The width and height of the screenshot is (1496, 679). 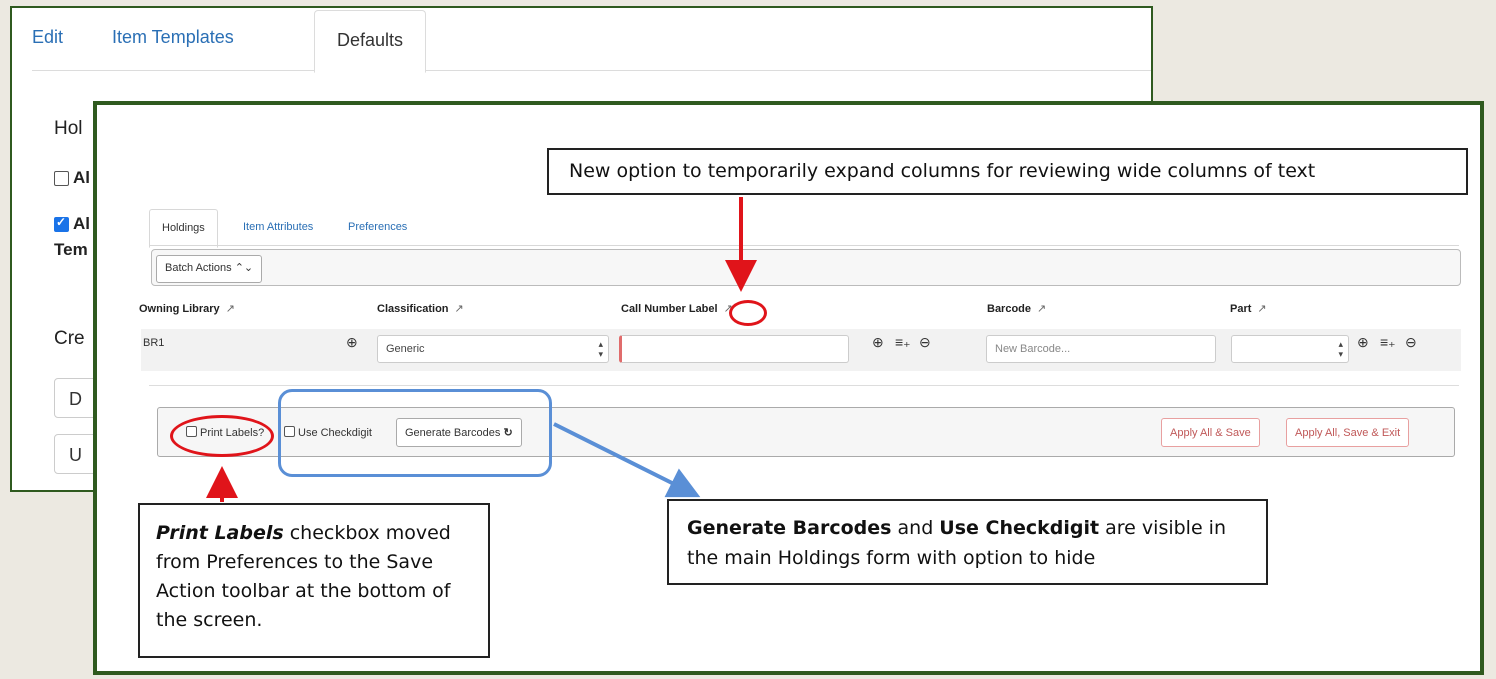 What do you see at coordinates (915, 528) in the screenshot?
I see `callout-and: and` at bounding box center [915, 528].